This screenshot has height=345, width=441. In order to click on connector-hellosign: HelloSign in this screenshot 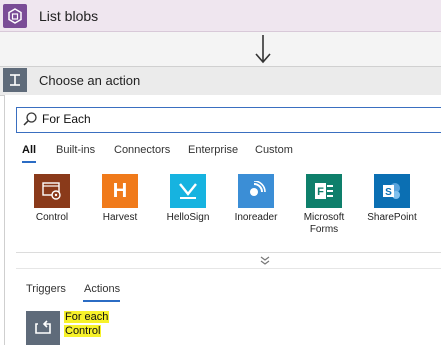, I will do `click(188, 199)`.